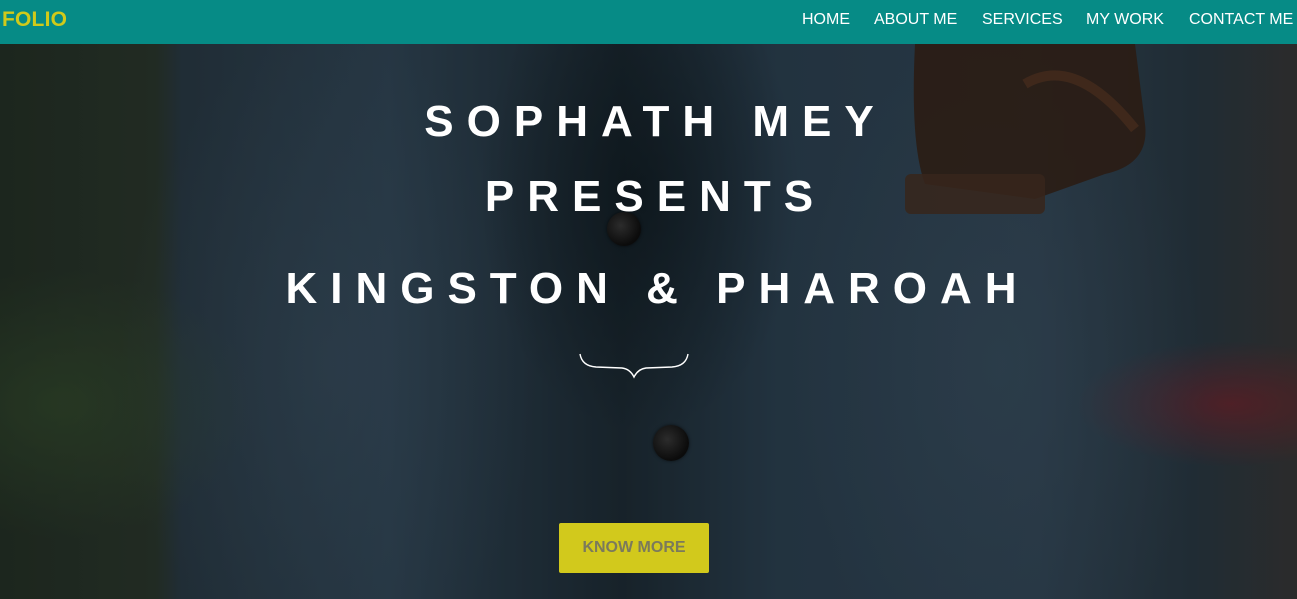 Image resolution: width=1297 pixels, height=599 pixels. I want to click on nav-link-home: HOME, so click(826, 20).